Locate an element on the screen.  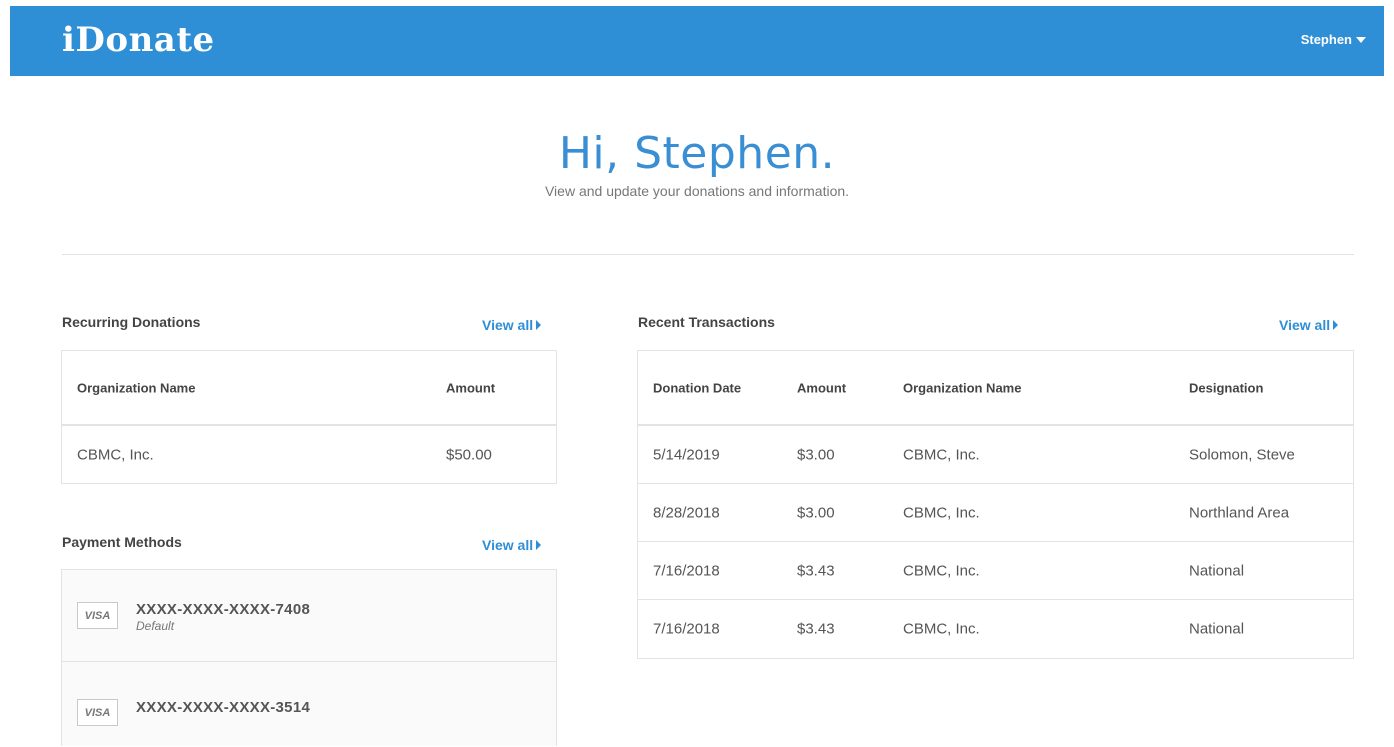
designation-cell: Northland Area is located at coordinates (1239, 512).